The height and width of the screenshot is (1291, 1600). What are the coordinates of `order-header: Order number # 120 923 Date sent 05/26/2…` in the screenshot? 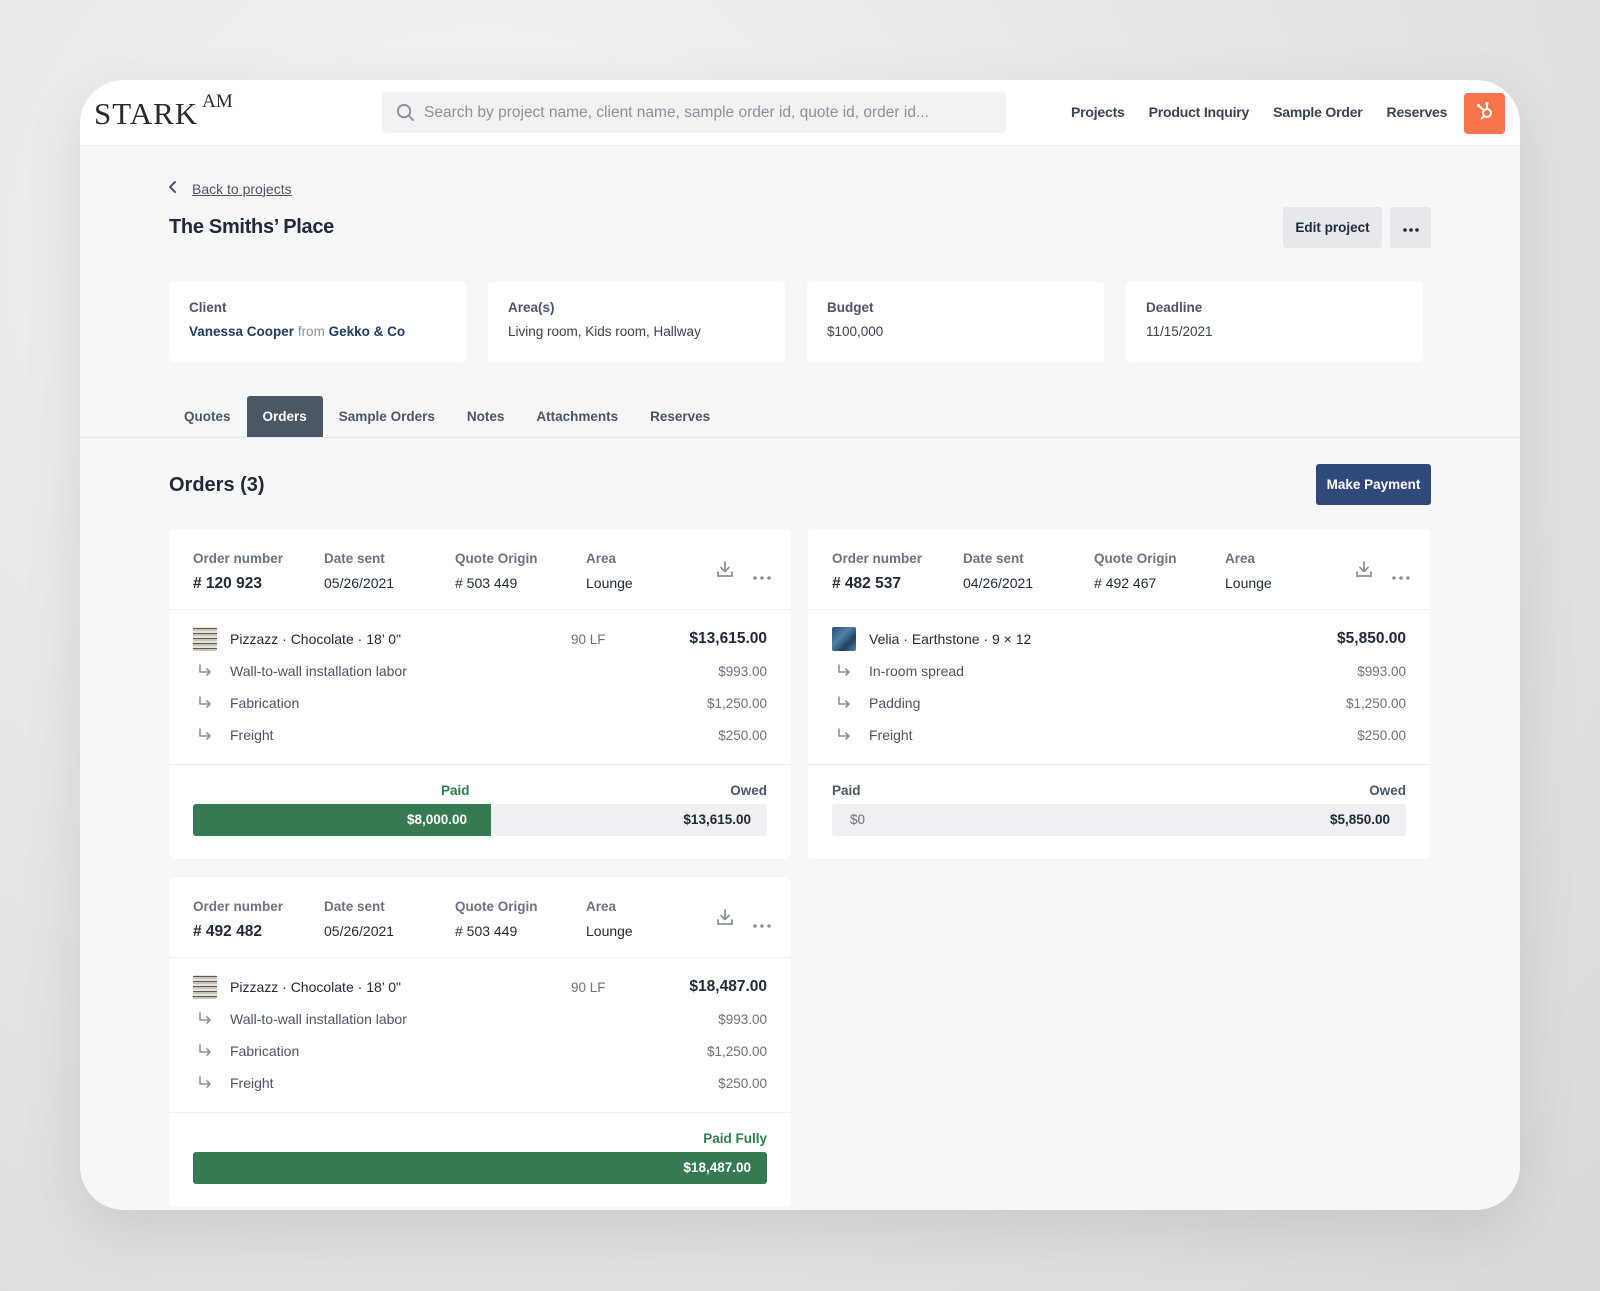 It's located at (480, 569).